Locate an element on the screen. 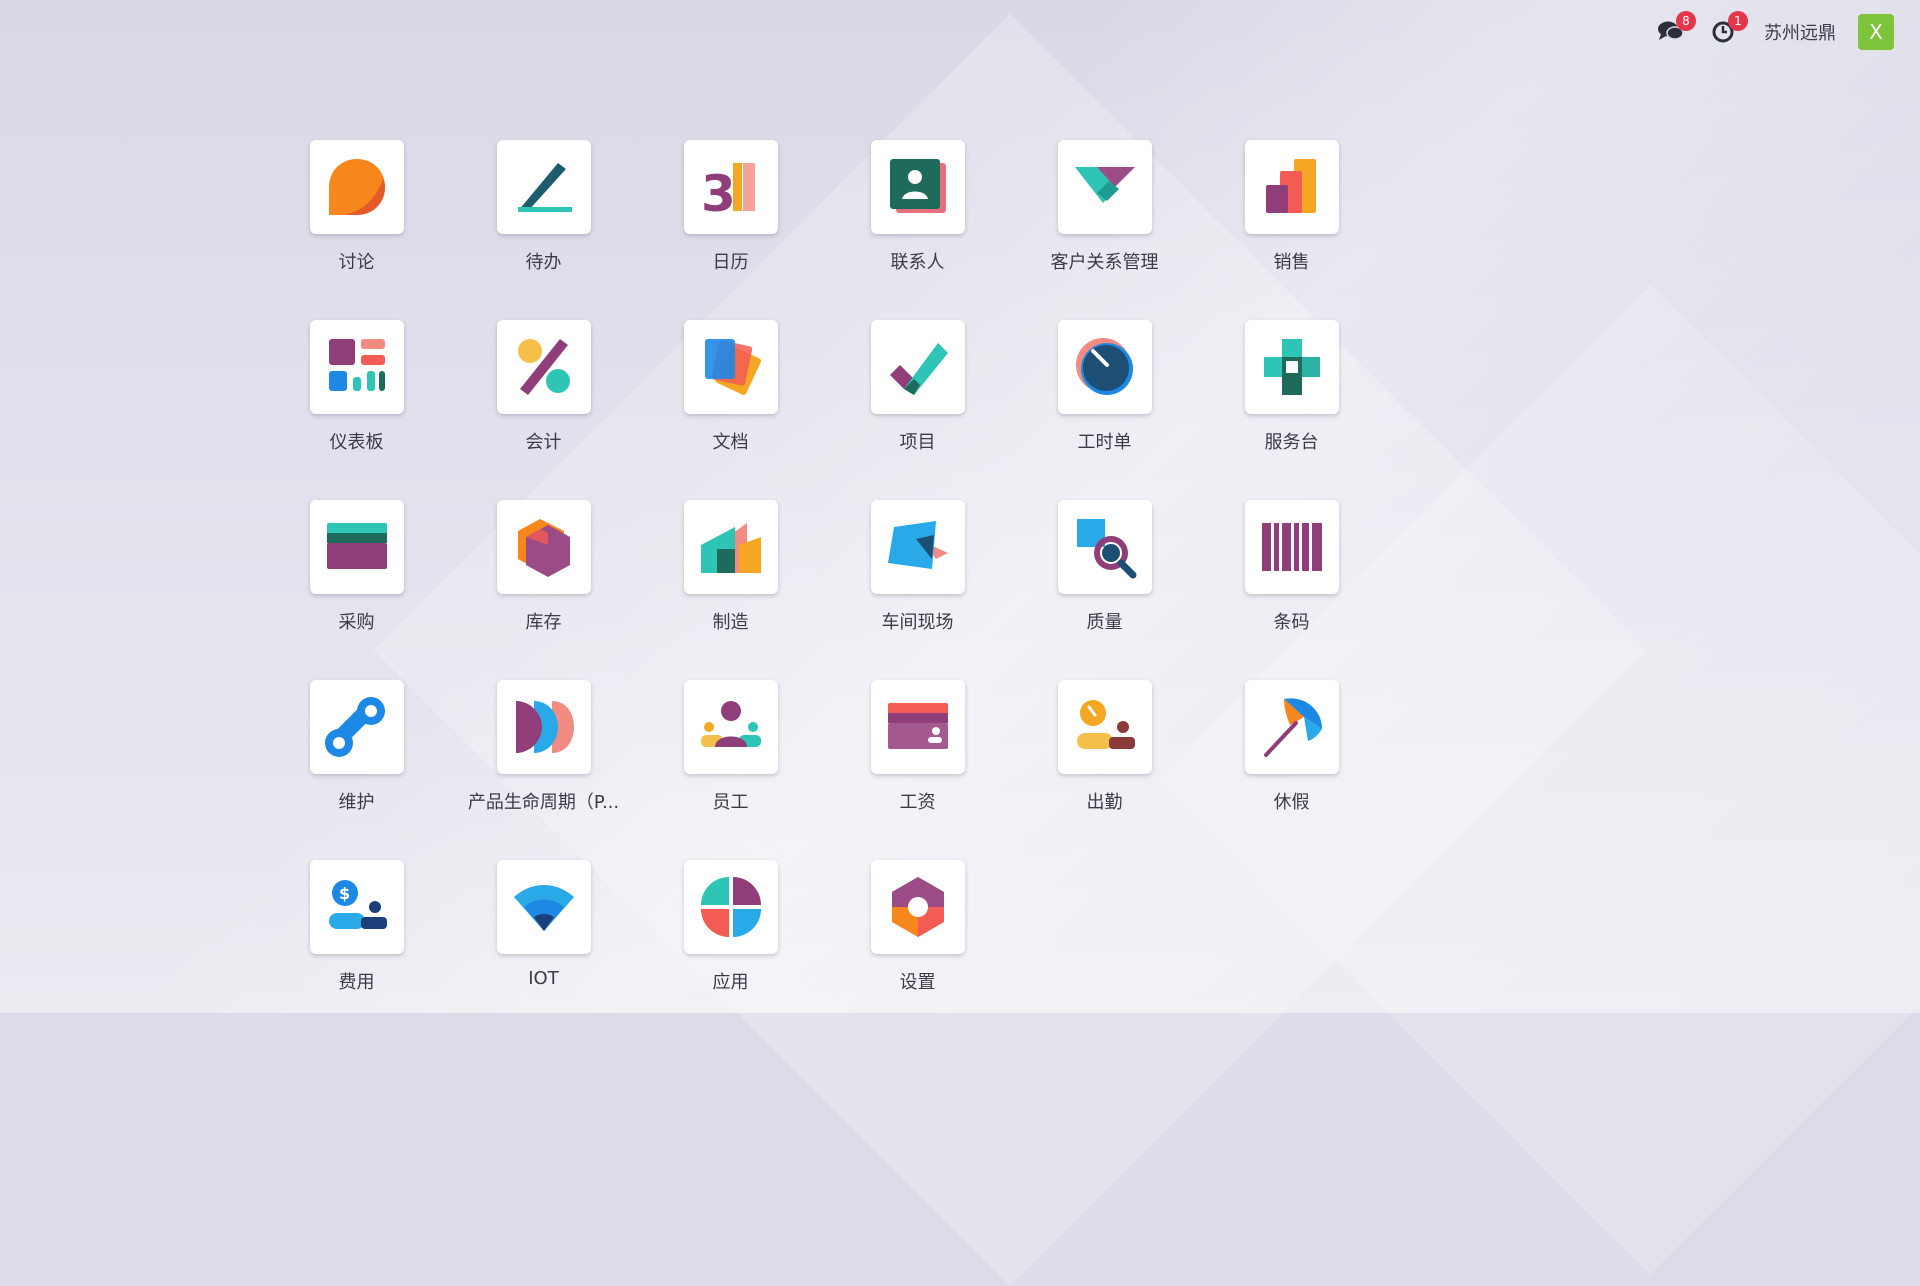  app-payroll: 工资 is located at coordinates (917, 770).